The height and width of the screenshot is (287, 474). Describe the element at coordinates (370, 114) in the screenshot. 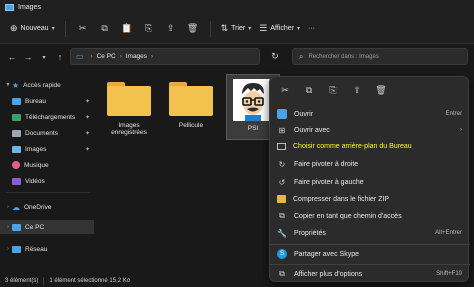

I see `menu-item-open: Ouvrir Entrer` at that location.